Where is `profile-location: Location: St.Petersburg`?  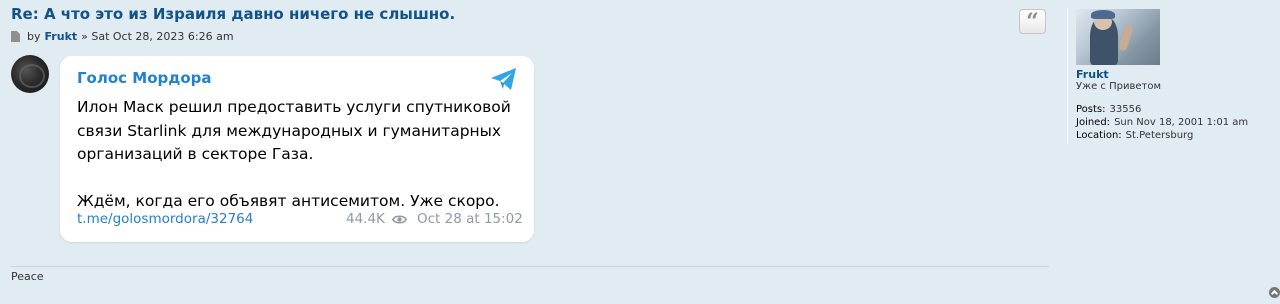
profile-location: Location: St.Petersburg is located at coordinates (1134, 135).